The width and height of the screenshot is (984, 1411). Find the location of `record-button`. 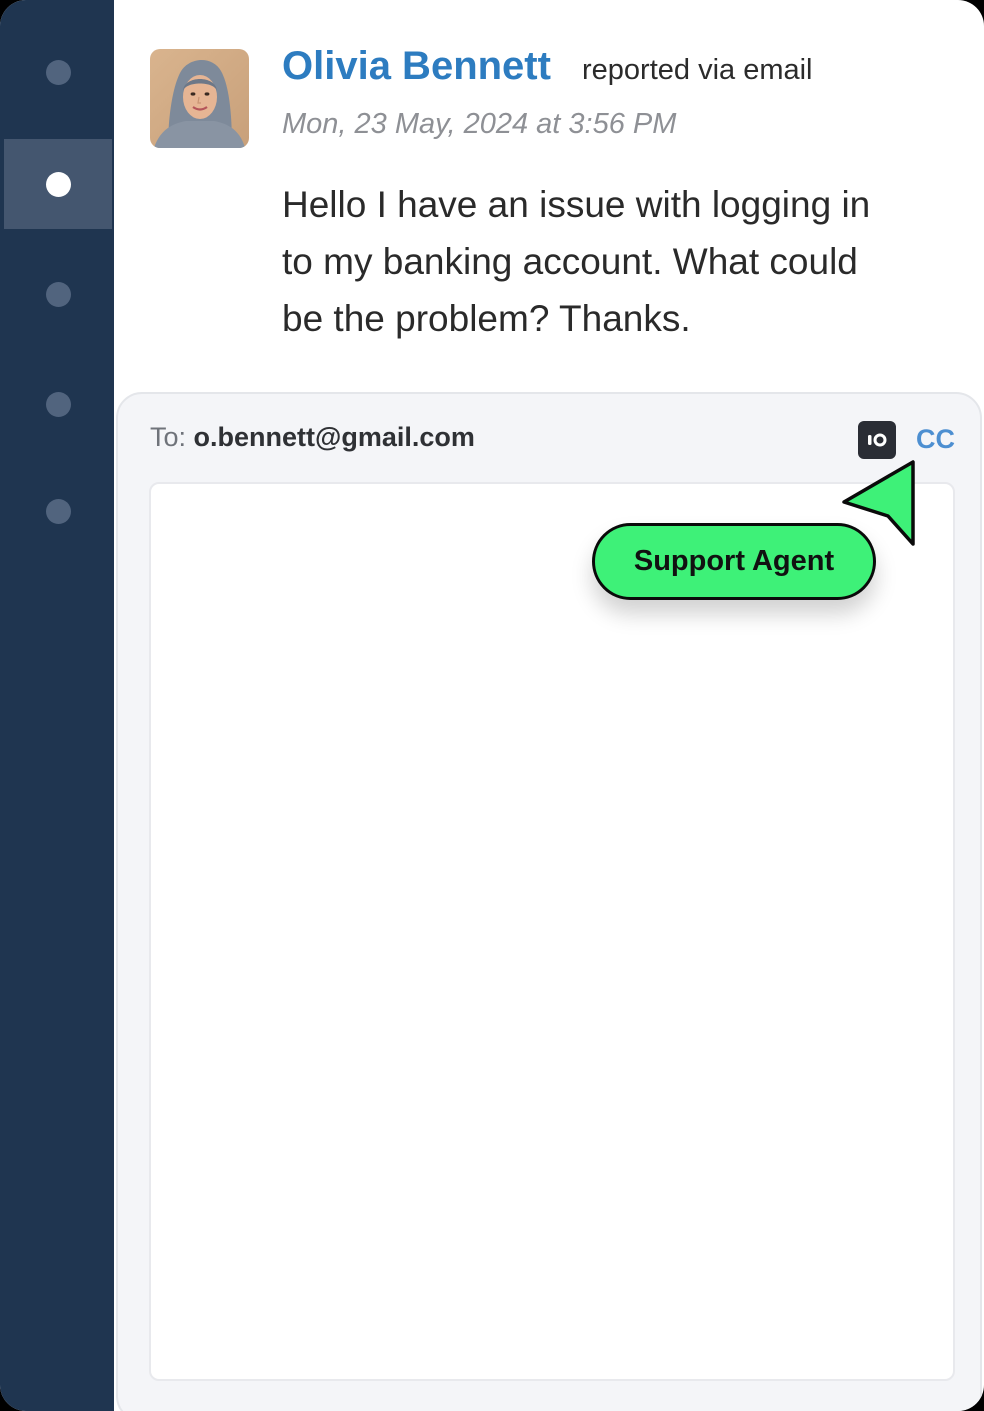

record-button is located at coordinates (877, 440).